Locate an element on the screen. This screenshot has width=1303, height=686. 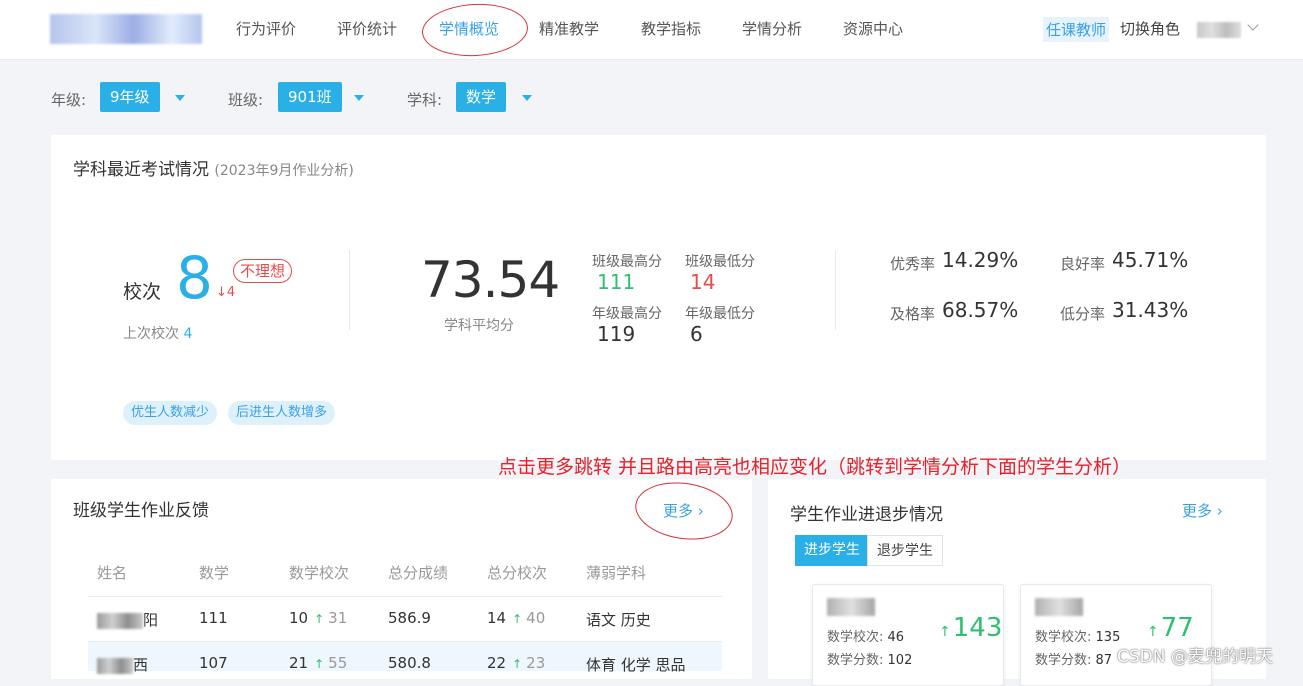
row-divider is located at coordinates (405, 596).